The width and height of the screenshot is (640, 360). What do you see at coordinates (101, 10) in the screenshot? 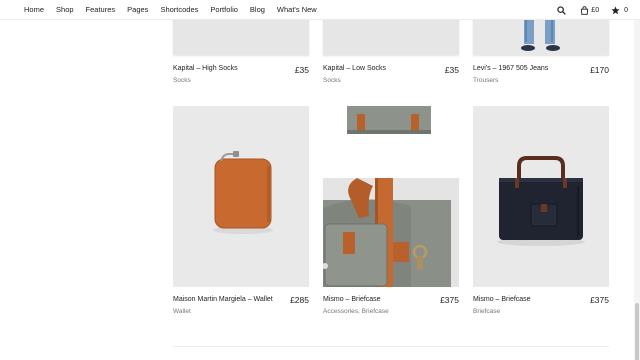
I see `nav-item-features: Features` at bounding box center [101, 10].